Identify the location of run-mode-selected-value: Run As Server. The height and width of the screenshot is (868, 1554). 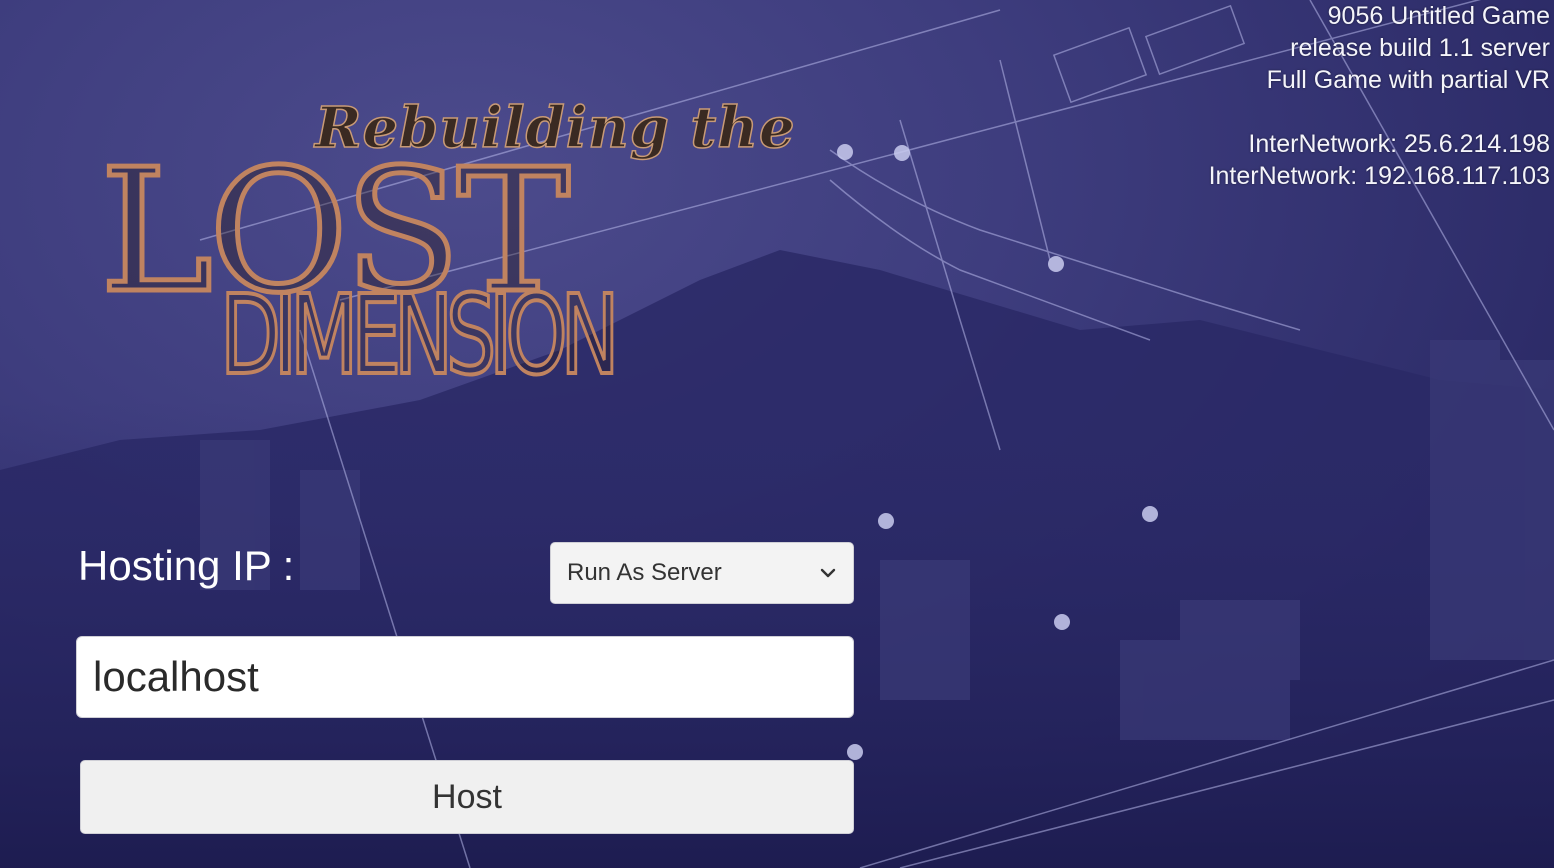
(644, 572).